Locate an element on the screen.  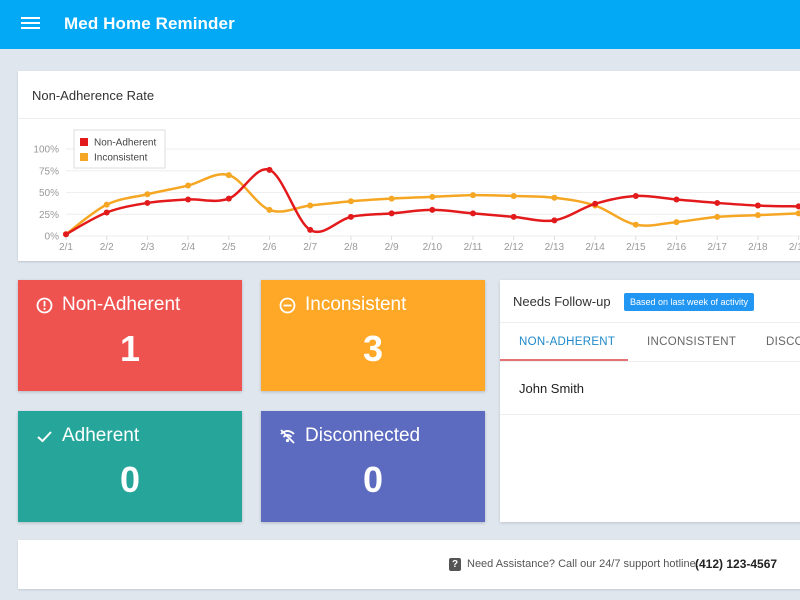
x-tick-label: 2/19 is located at coordinates (794, 247).